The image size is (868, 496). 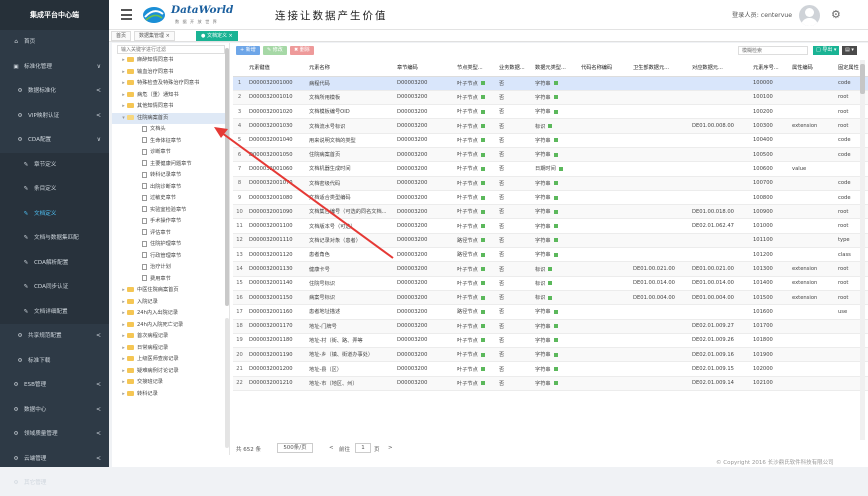 I want to click on tab-dataset-management: 数据集管理 ×, so click(x=154, y=36).